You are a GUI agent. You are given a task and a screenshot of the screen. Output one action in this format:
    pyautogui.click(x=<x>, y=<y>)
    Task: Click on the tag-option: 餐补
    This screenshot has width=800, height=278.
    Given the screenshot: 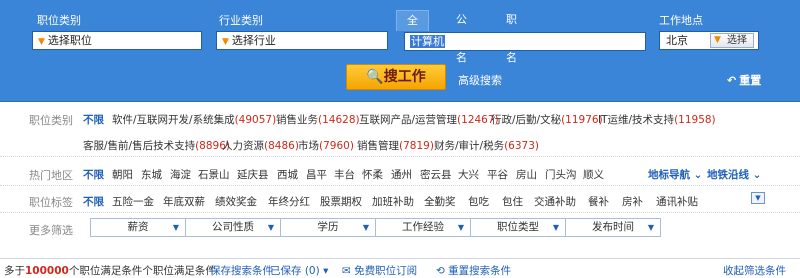 What is the action you would take?
    pyautogui.click(x=598, y=201)
    